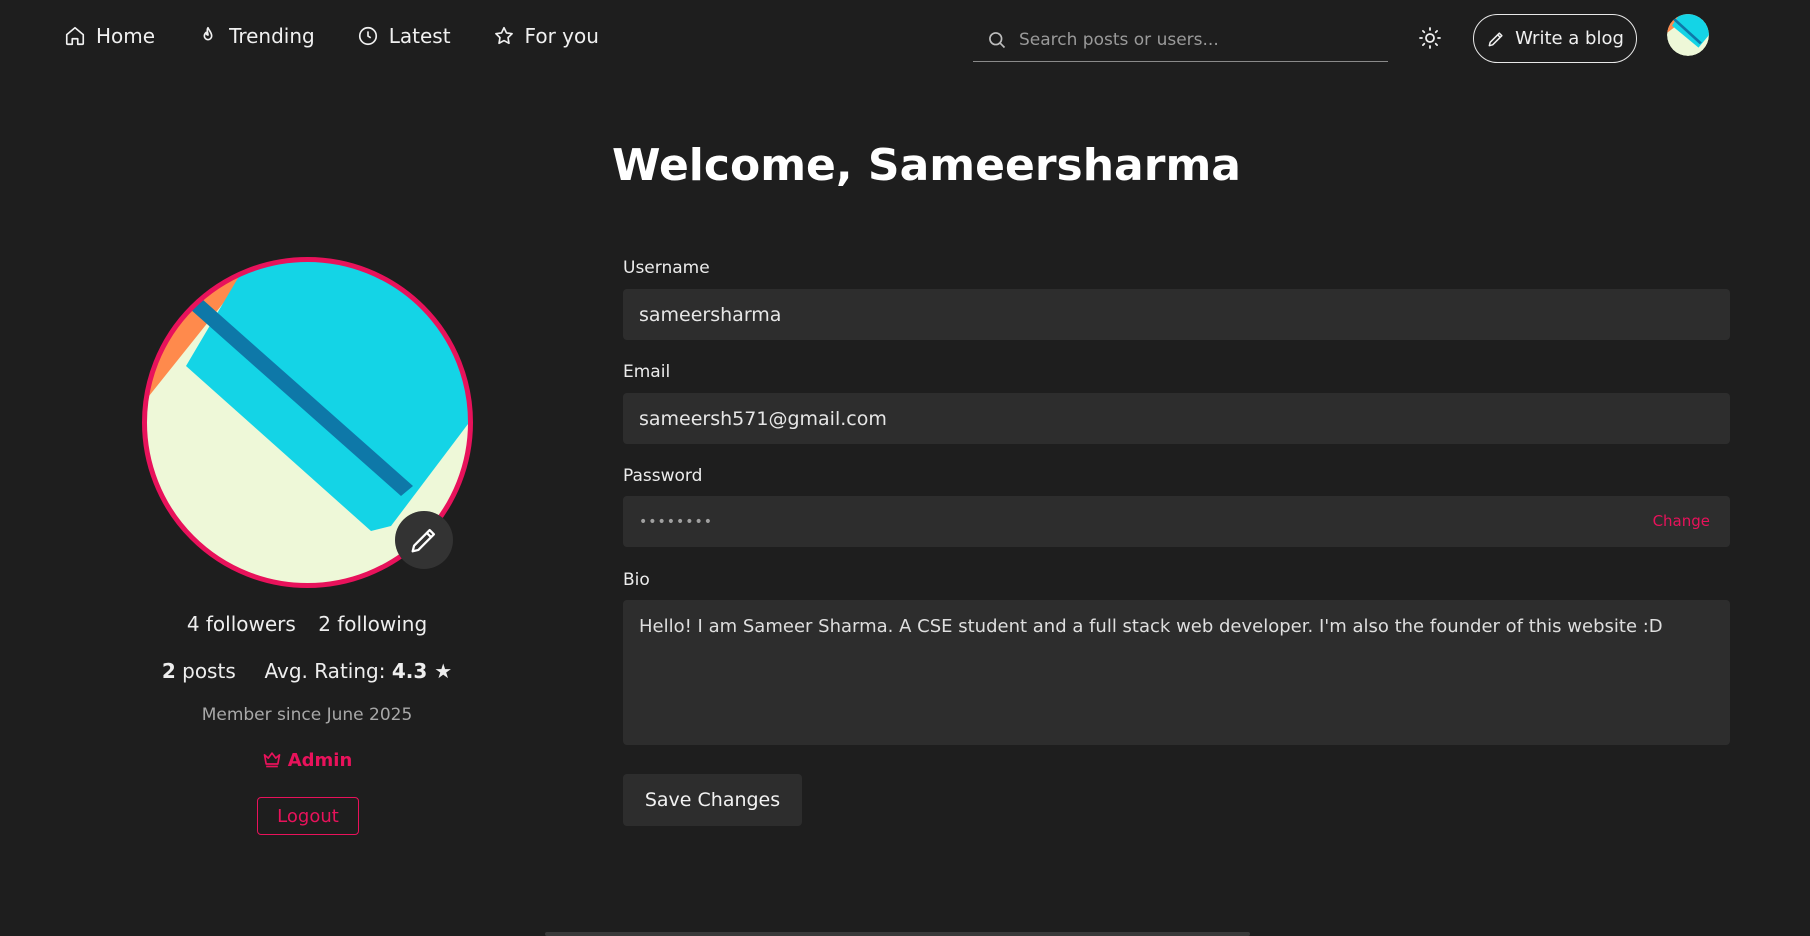 This screenshot has height=936, width=1810. What do you see at coordinates (75, 36) in the screenshot?
I see `home-icon` at bounding box center [75, 36].